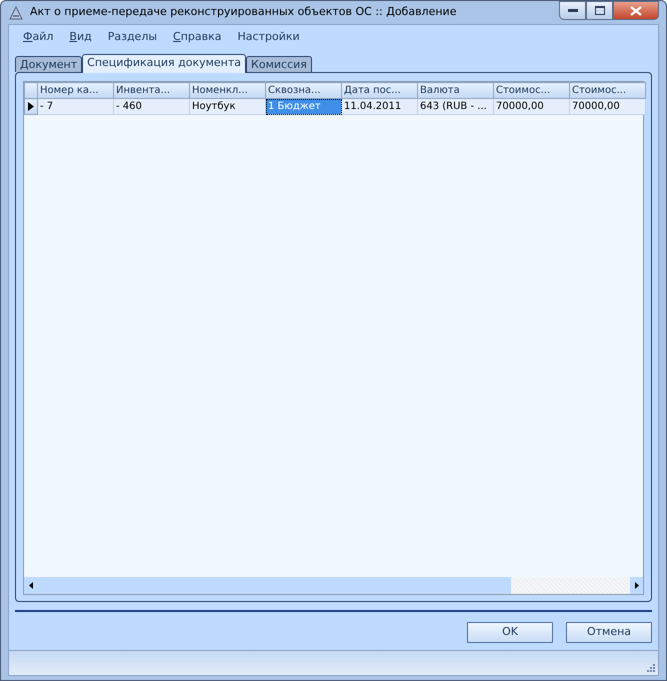  Describe the element at coordinates (304, 106) in the screenshot. I see `table-cell: 1 Бюджет` at that location.